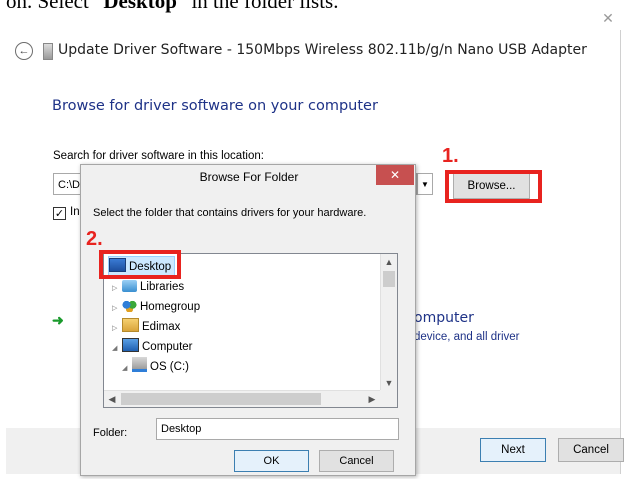 The width and height of the screenshot is (628, 479). I want to click on tree-item-libraries: ▷ Libraries, so click(148, 287).